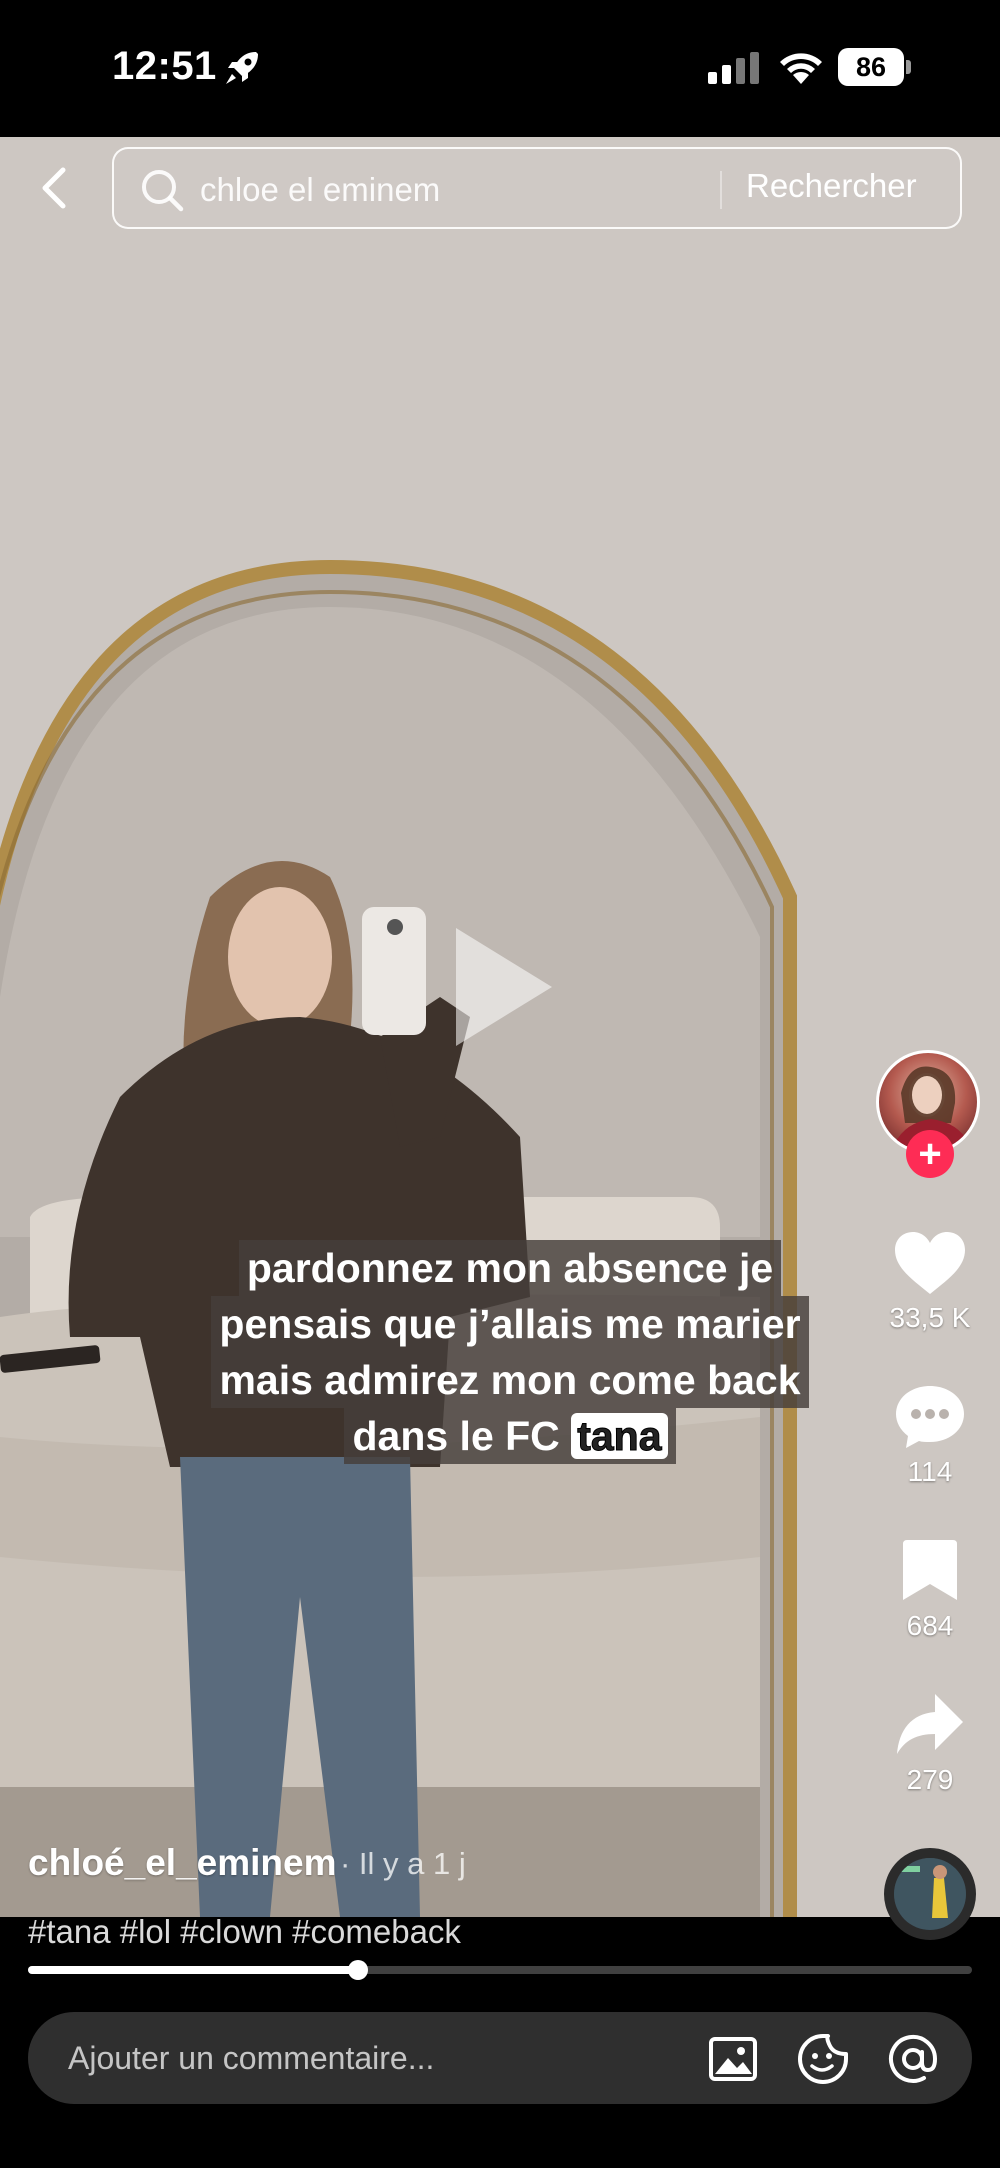 Image resolution: width=1000 pixels, height=2168 pixels. I want to click on progress-fill, so click(193, 1970).